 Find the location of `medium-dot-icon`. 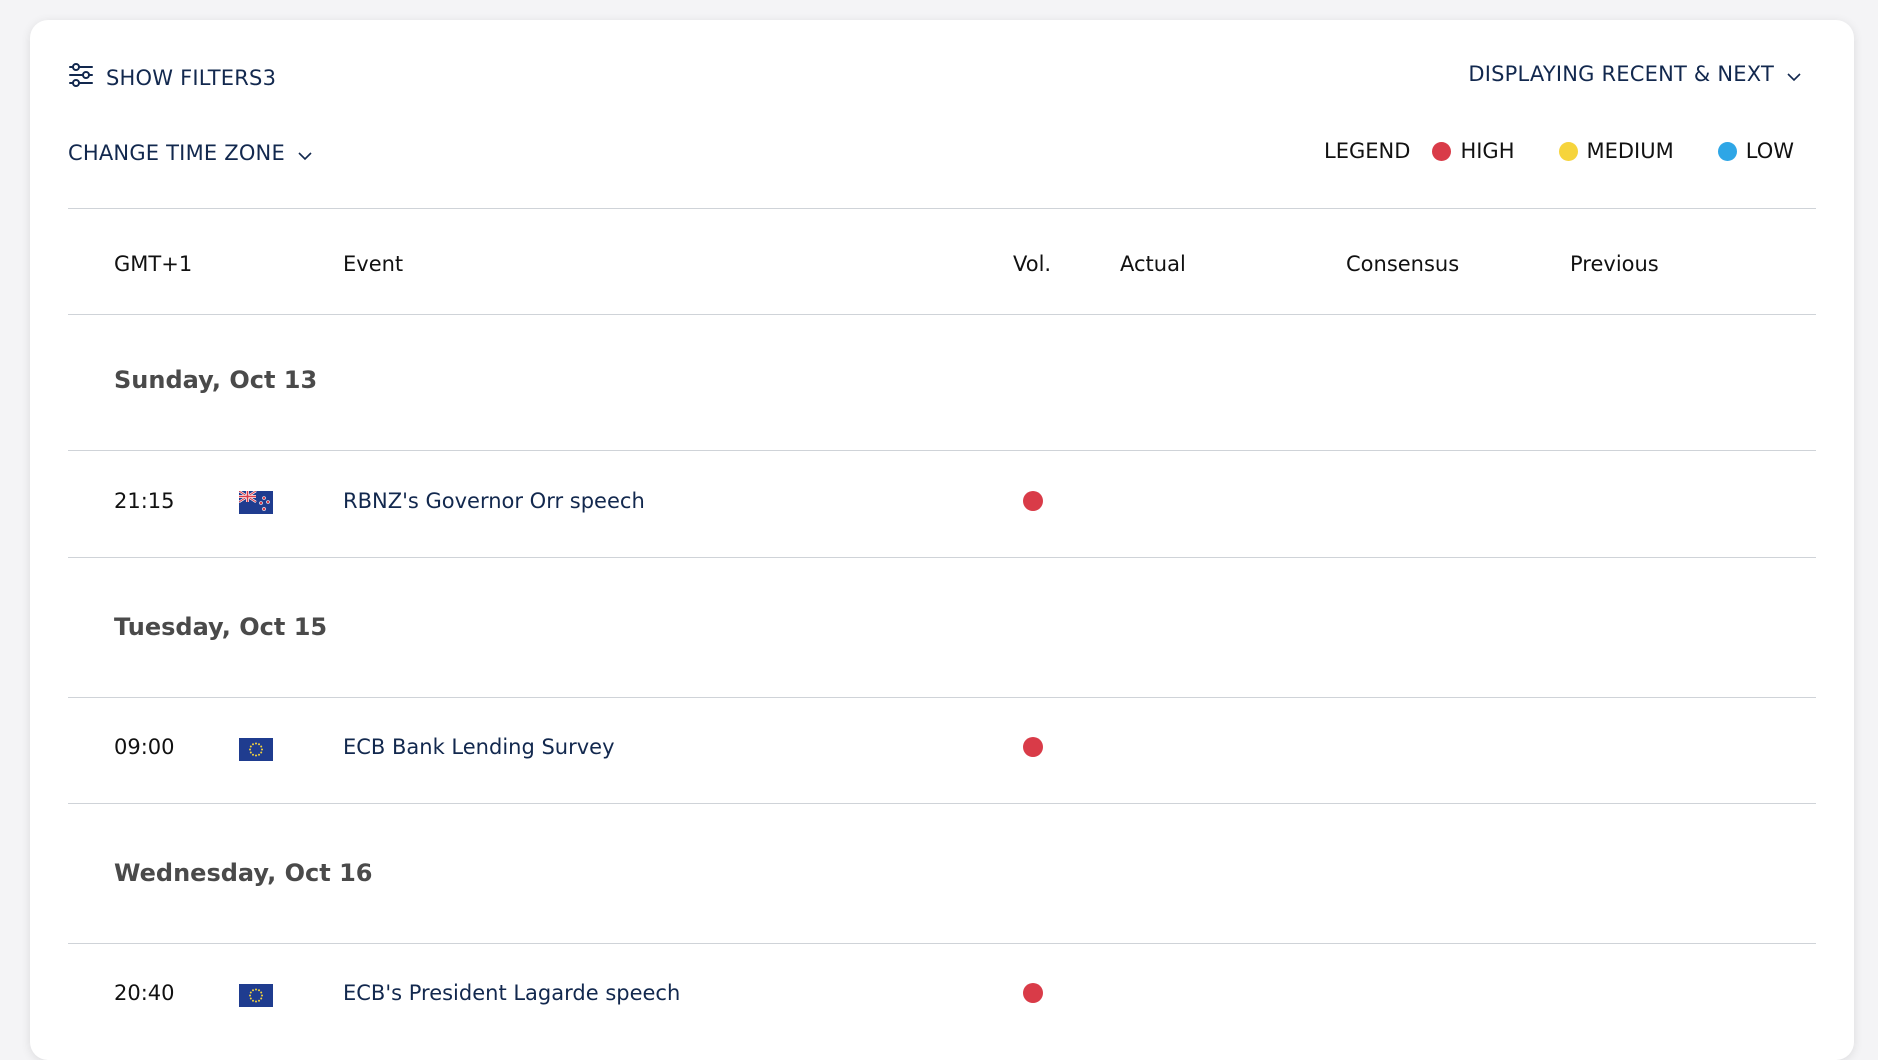

medium-dot-icon is located at coordinates (1568, 151).